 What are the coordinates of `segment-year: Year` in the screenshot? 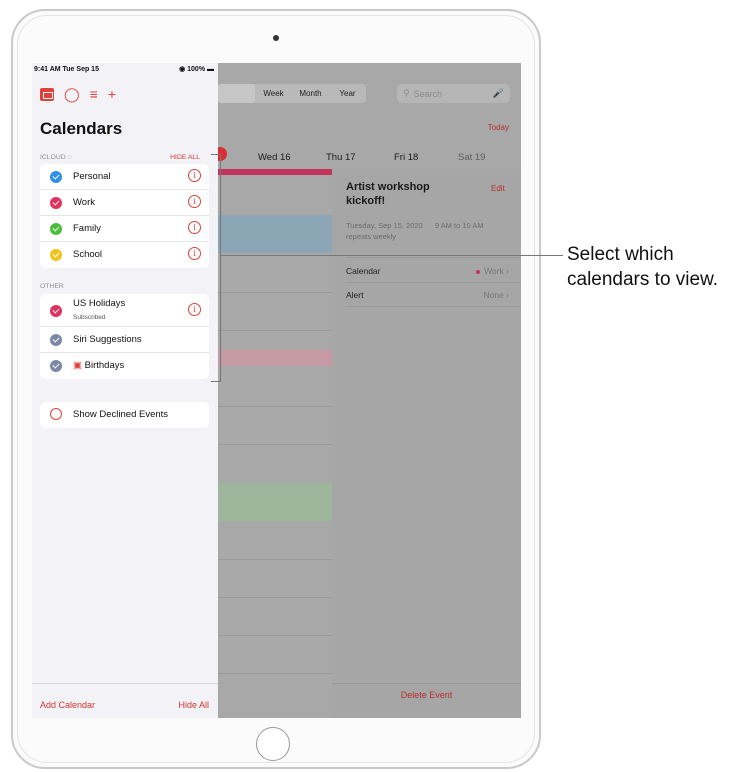 It's located at (347, 93).